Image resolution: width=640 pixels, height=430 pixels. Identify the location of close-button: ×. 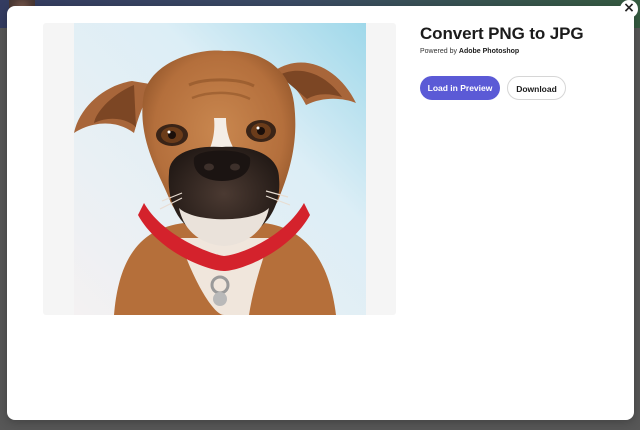
(629, 9).